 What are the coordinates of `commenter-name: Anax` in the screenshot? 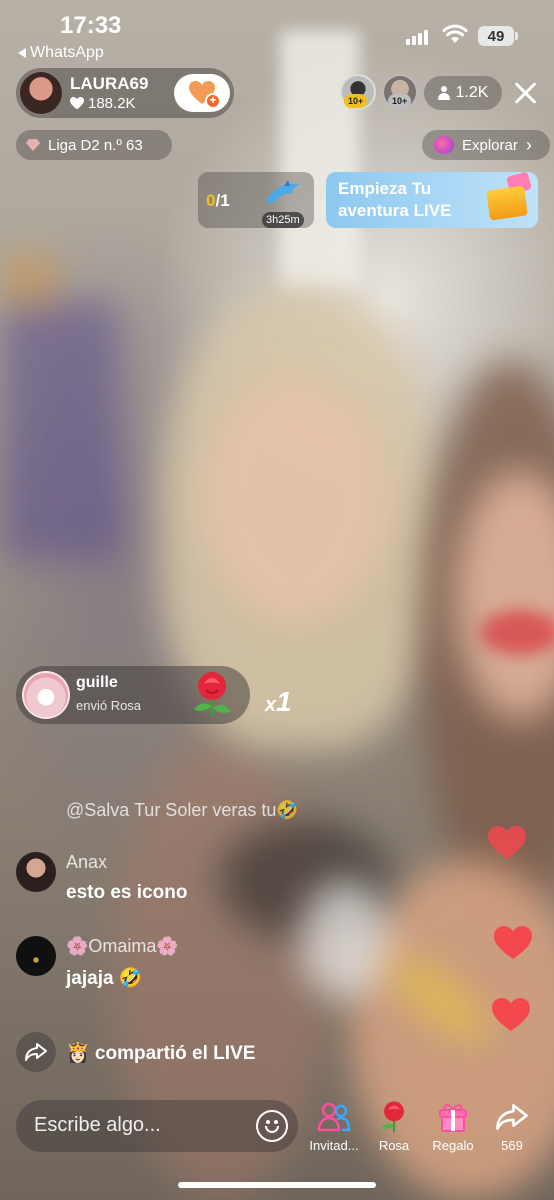 It's located at (86, 862).